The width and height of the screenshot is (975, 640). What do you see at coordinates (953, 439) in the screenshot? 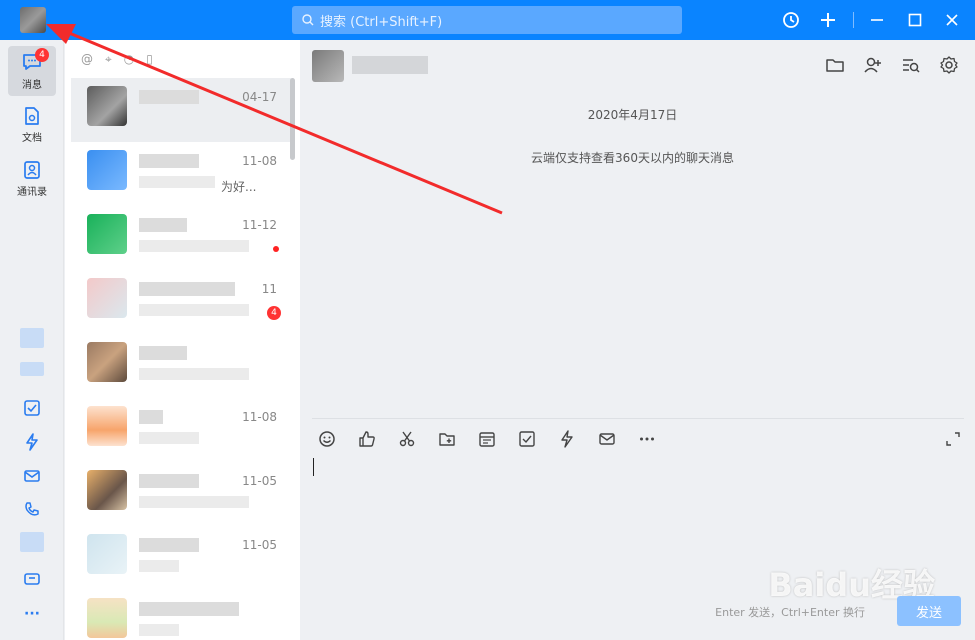
I see `expand-icon` at bounding box center [953, 439].